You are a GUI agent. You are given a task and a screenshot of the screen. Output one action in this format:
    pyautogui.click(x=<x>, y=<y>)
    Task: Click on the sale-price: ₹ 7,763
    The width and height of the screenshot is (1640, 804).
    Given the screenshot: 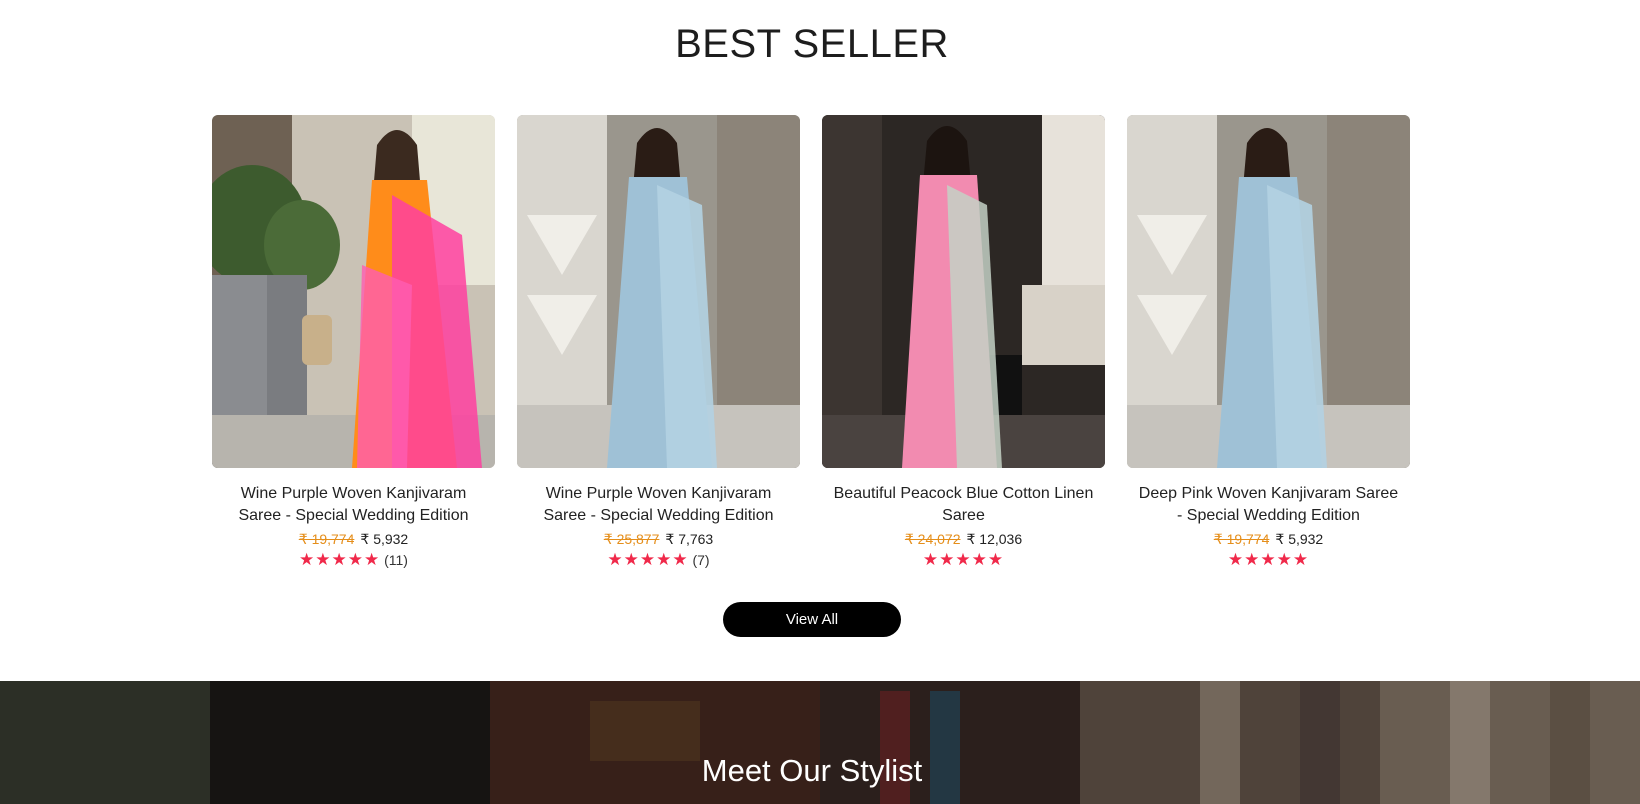 What is the action you would take?
    pyautogui.click(x=689, y=539)
    